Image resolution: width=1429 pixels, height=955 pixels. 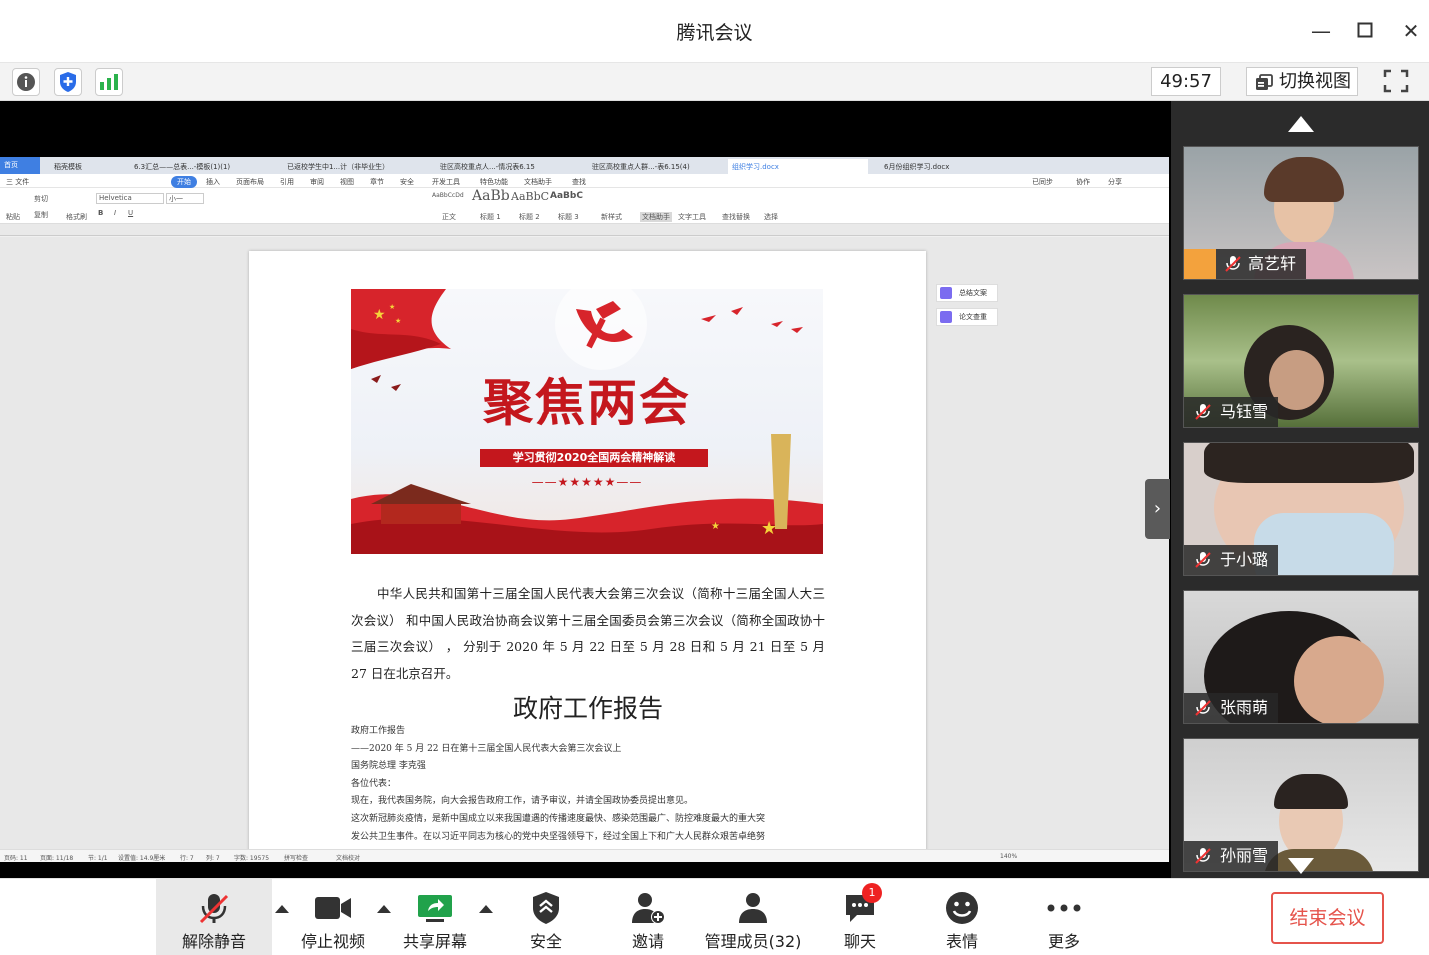 What do you see at coordinates (546, 917) in the screenshot?
I see `security-button: 安全` at bounding box center [546, 917].